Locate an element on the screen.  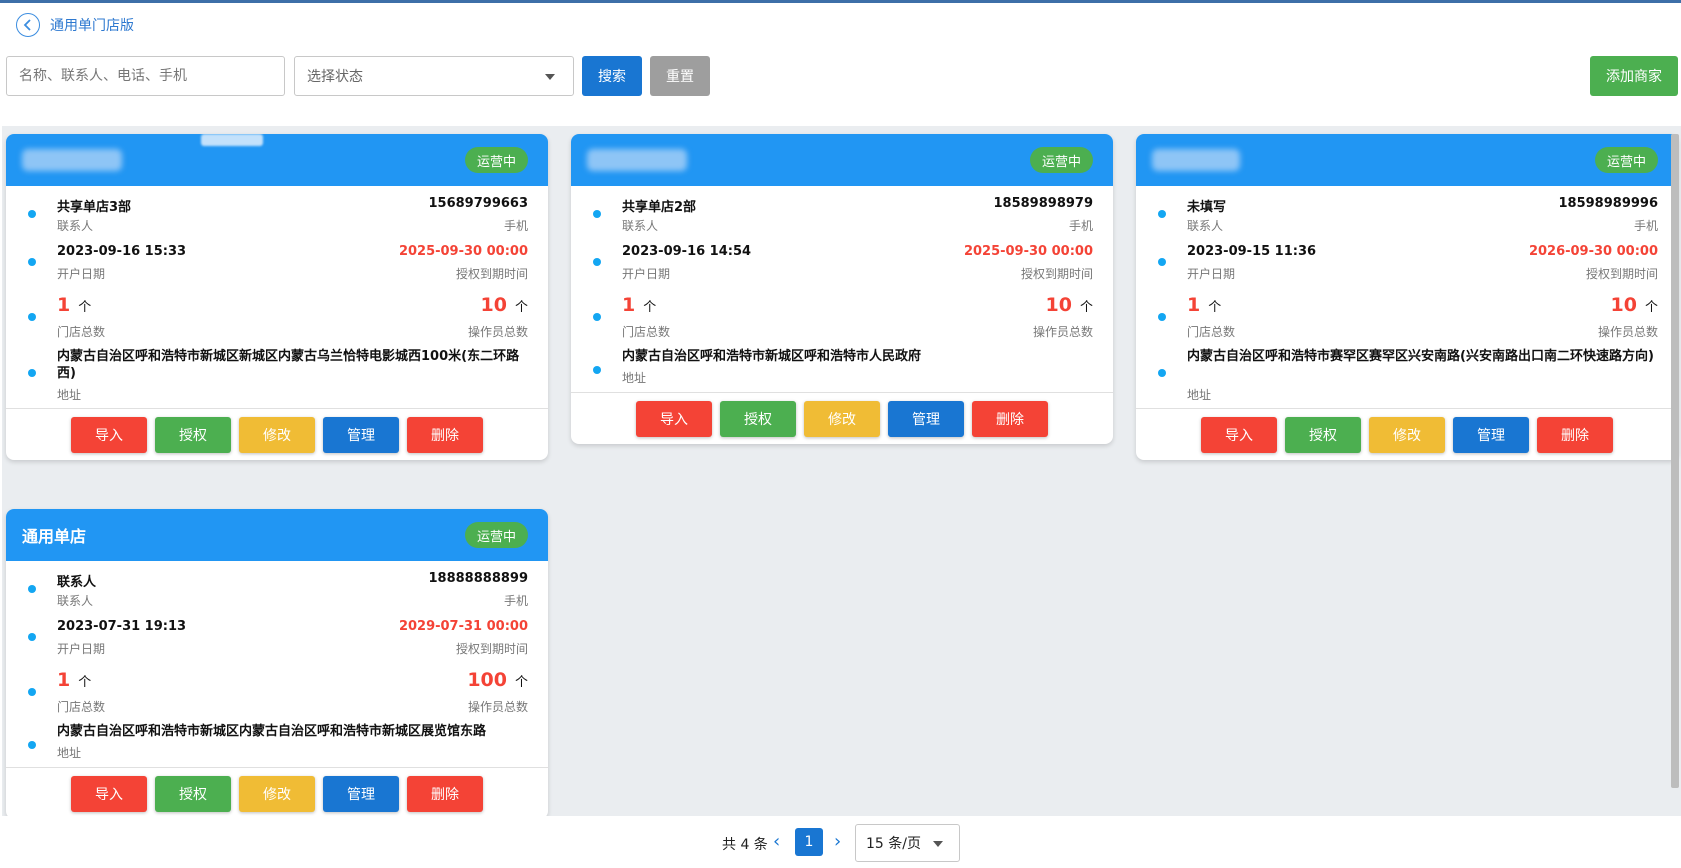
address-row: 内蒙古自治区呼和浩特市新城区内蒙古自治区呼和浩特市新城区展览馆东路 地址 is located at coordinates (278, 743).